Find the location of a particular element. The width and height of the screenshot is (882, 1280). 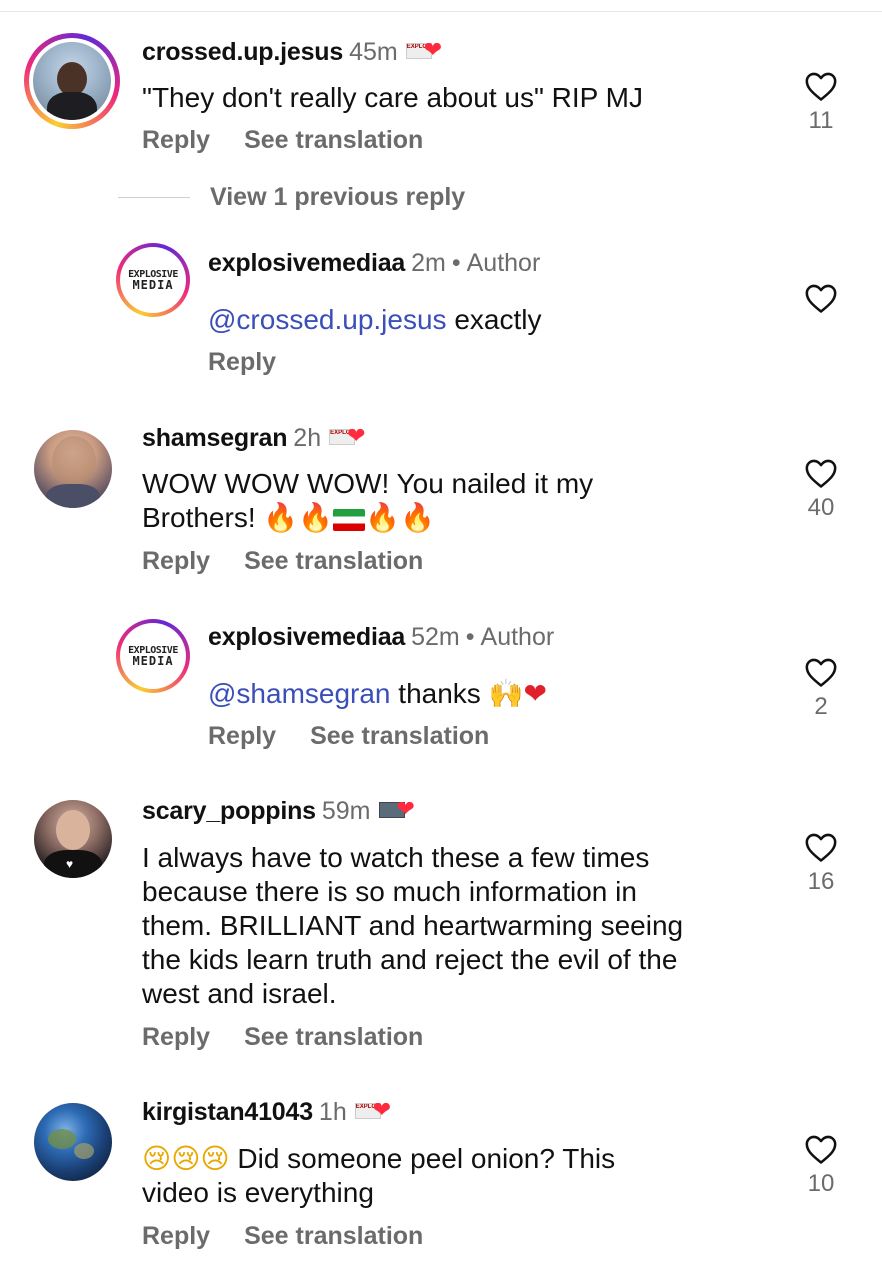

comment-header: explosivemediaa 2m • Author is located at coordinates (374, 263).